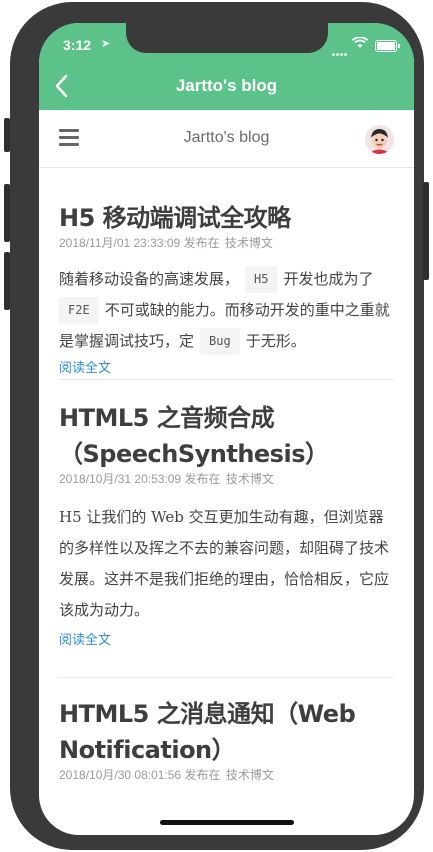 The width and height of the screenshot is (433, 852). Describe the element at coordinates (106, 43) in the screenshot. I see `location-arrow-icon: ➤` at that location.